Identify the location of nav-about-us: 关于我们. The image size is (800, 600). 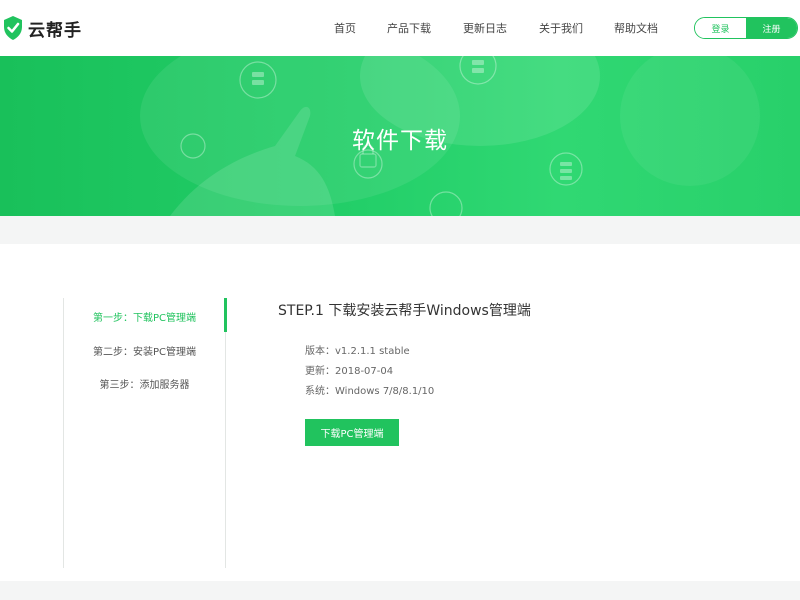
(561, 28).